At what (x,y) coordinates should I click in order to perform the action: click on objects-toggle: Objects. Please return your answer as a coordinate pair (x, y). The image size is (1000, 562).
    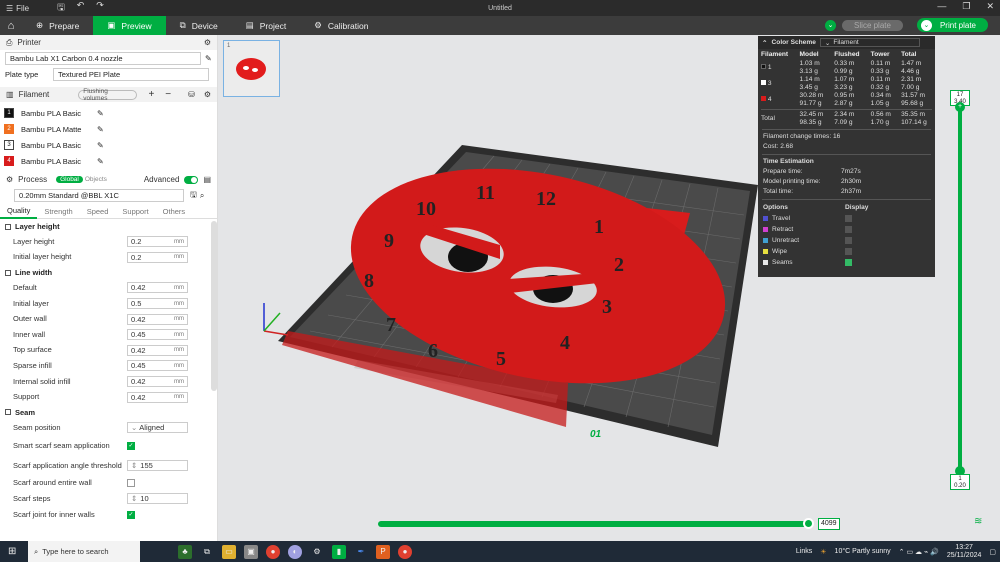
    Looking at the image, I should click on (96, 179).